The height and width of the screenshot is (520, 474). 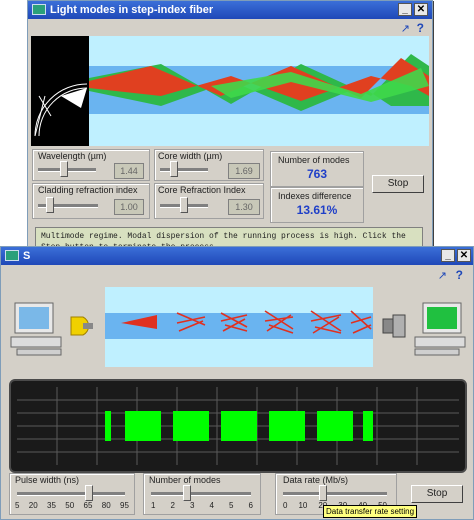 What do you see at coordinates (244, 171) in the screenshot?
I see `core-width-readout: 1.69` at bounding box center [244, 171].